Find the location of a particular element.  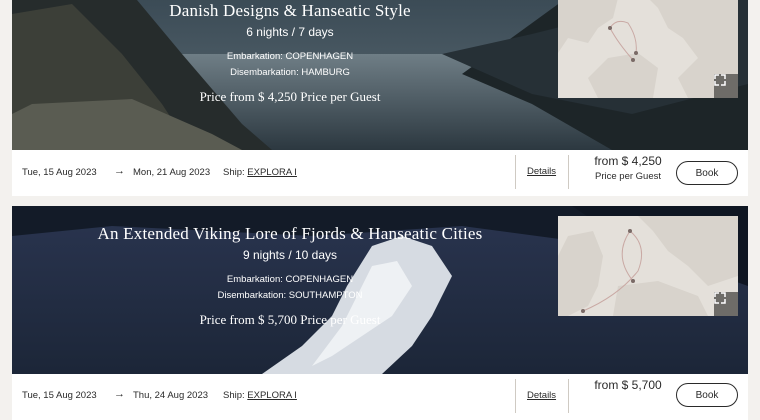

end-date: Thu, 24 Aug 2023 is located at coordinates (171, 395).